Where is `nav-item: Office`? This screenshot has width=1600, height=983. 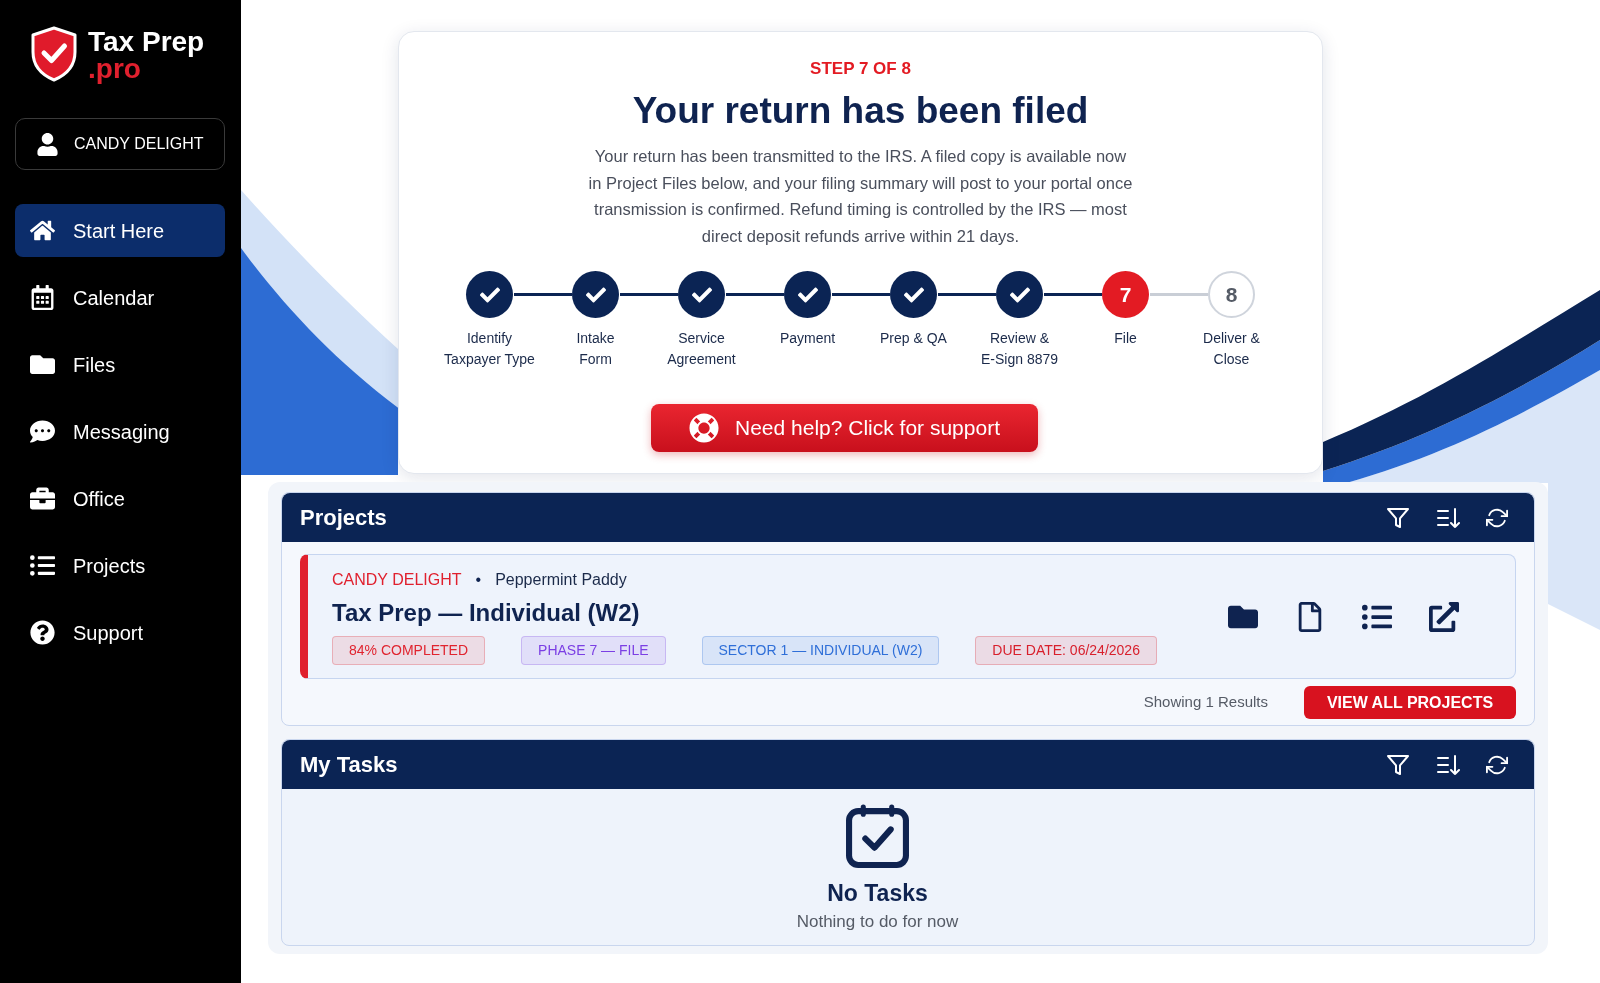
nav-item: Office is located at coordinates (120, 498).